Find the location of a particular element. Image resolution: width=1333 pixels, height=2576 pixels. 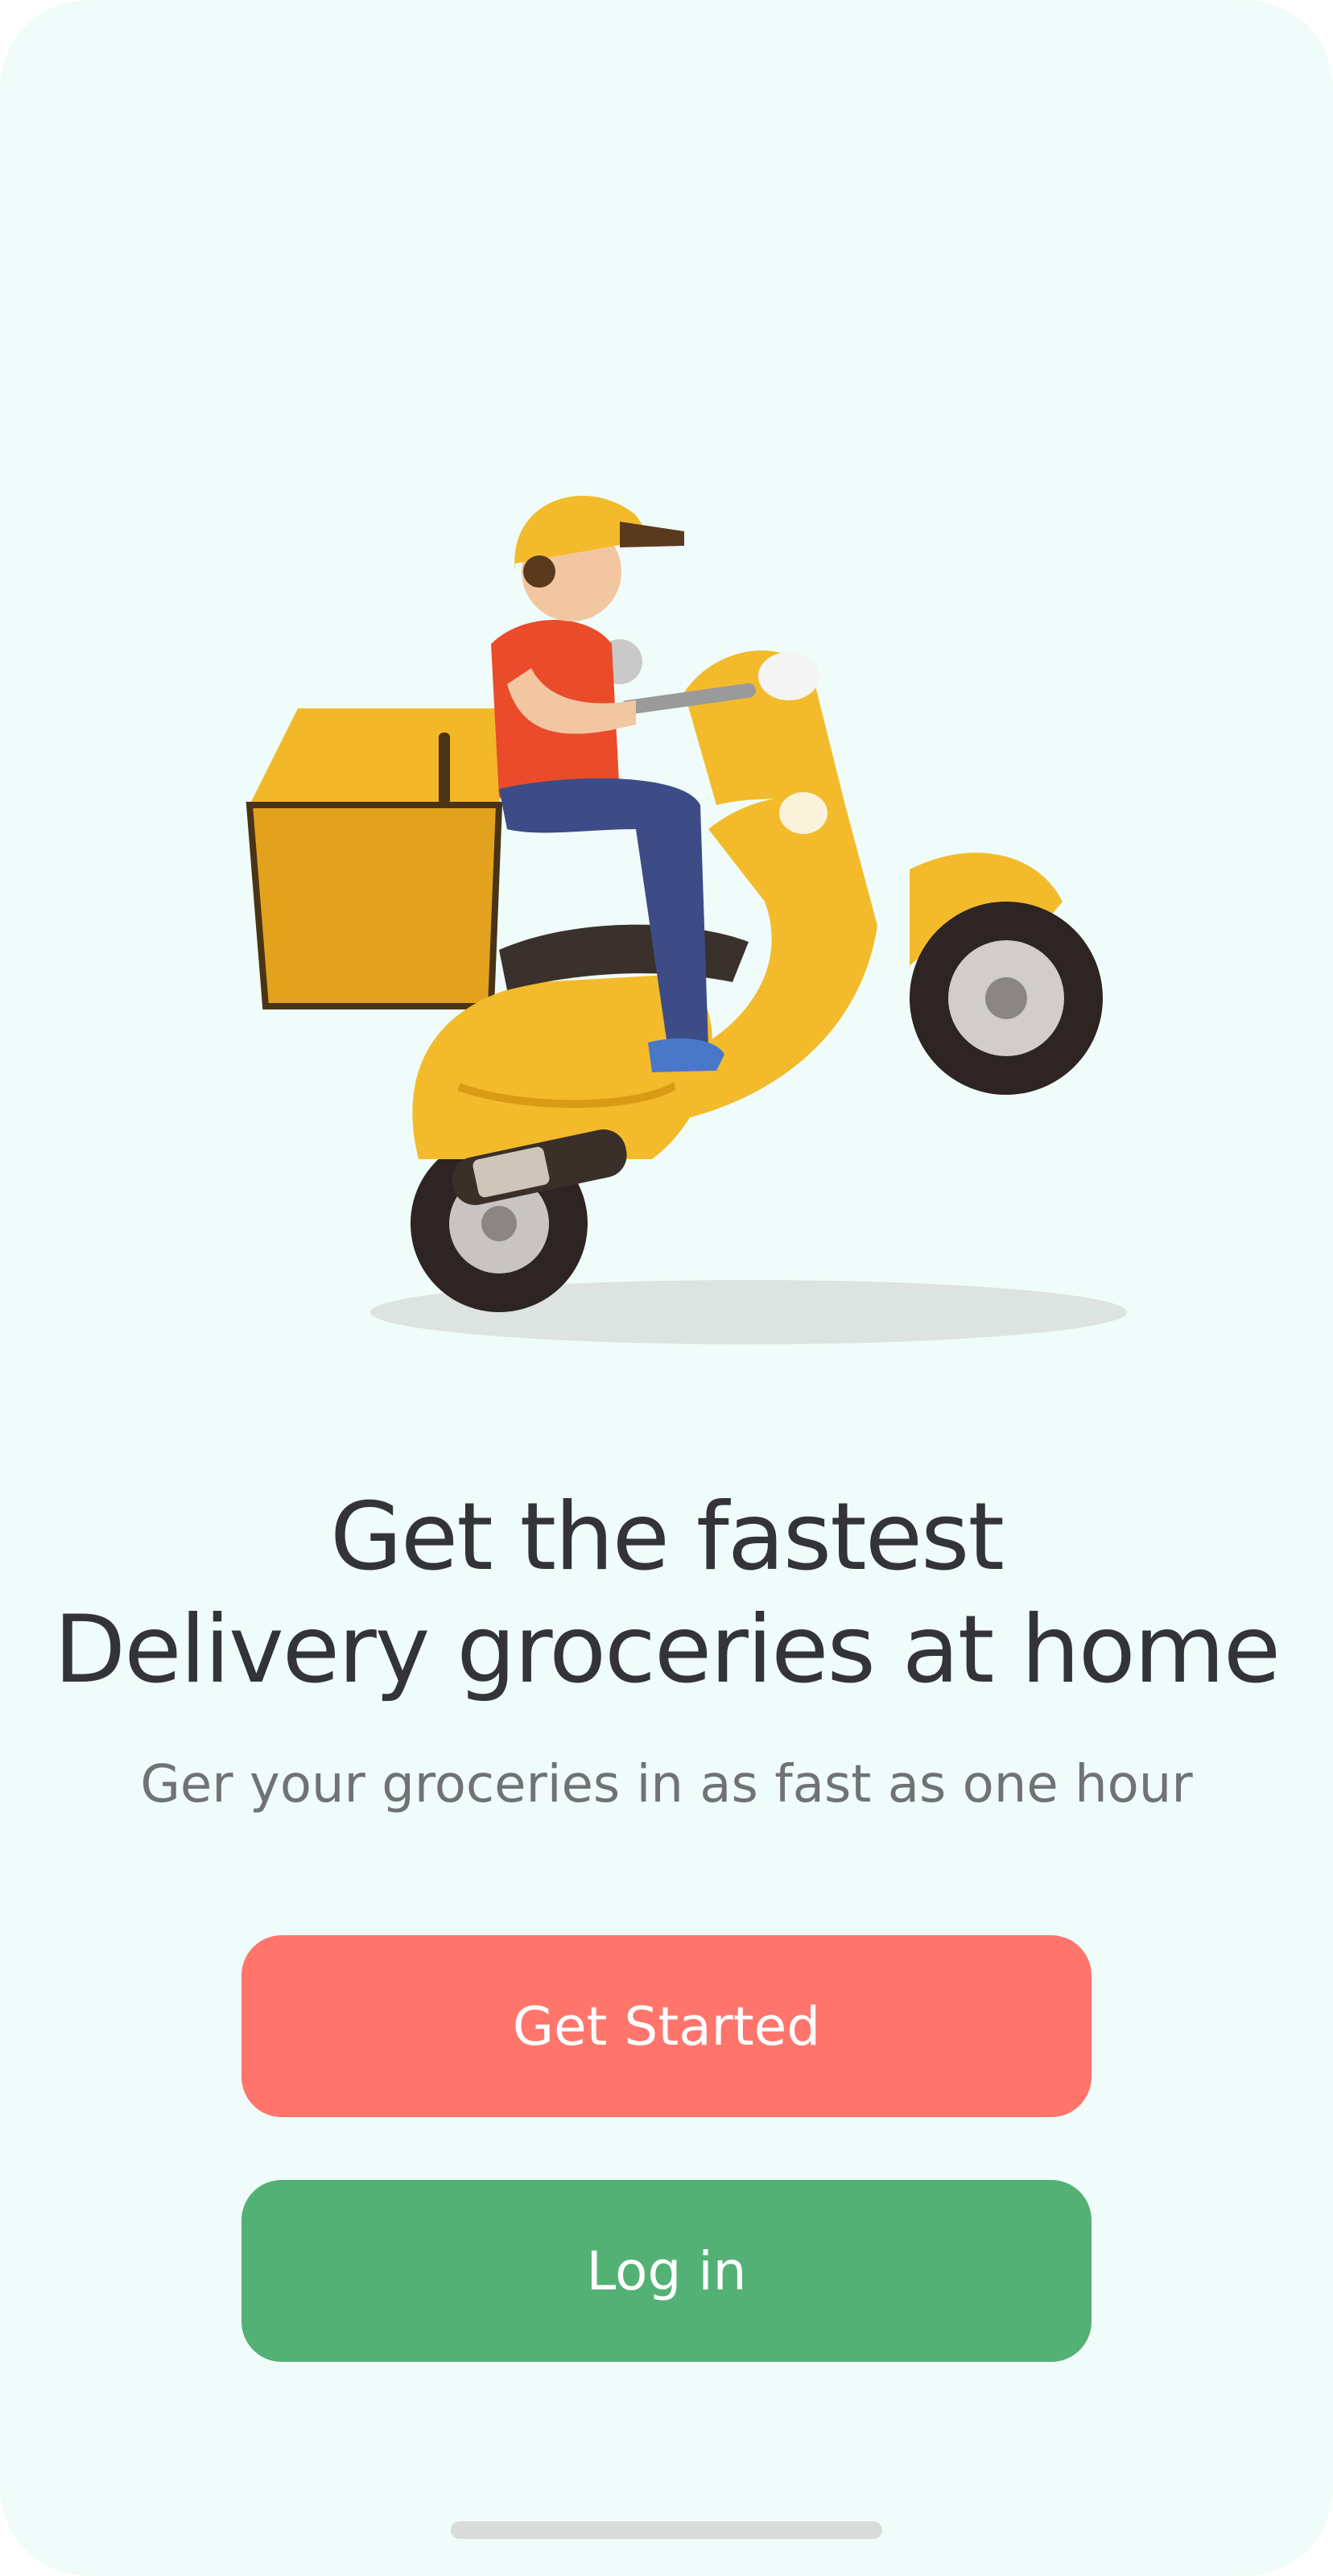

login-button: Log in is located at coordinates (666, 2271).